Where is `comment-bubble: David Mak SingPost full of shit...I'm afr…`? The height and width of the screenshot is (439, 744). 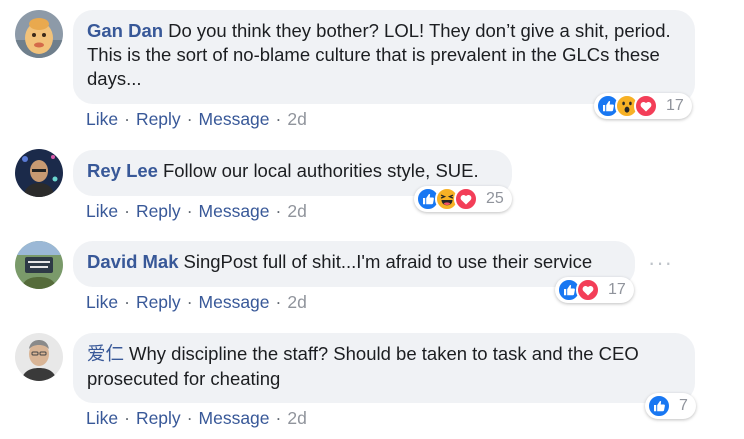
comment-bubble: David Mak SingPost full of shit...I'm afr… is located at coordinates (354, 264).